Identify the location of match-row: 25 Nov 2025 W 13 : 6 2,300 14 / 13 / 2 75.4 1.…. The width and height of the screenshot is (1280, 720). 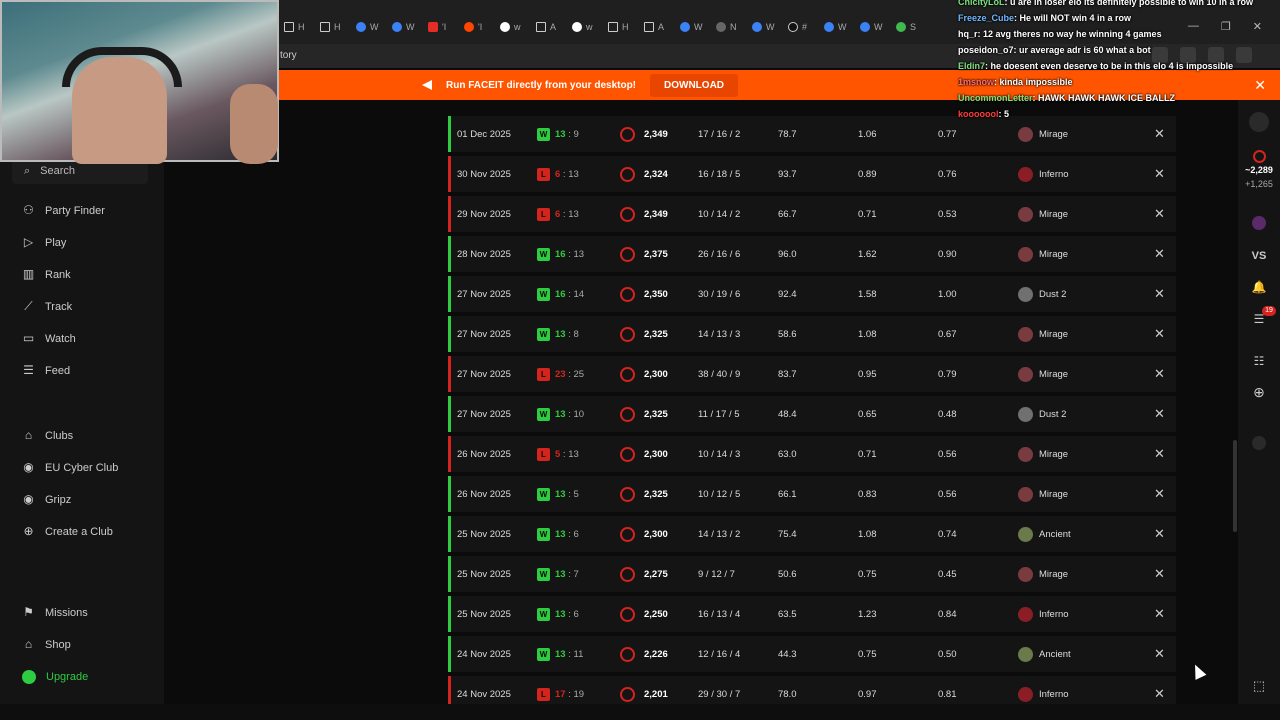
(812, 535).